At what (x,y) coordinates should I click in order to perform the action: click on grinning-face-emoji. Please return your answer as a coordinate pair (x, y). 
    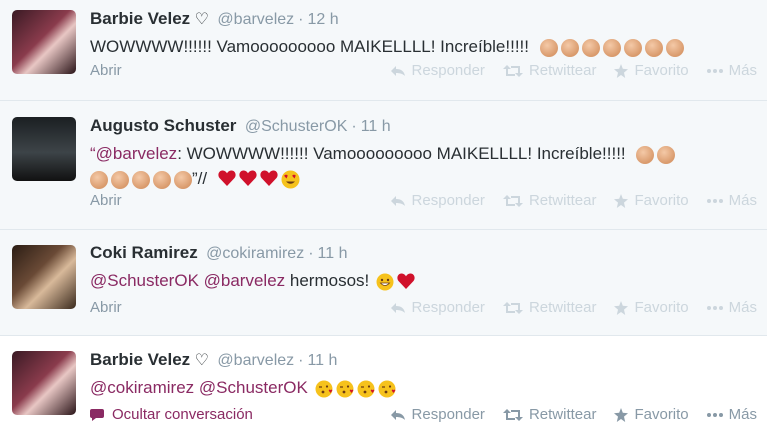
    Looking at the image, I should click on (385, 282).